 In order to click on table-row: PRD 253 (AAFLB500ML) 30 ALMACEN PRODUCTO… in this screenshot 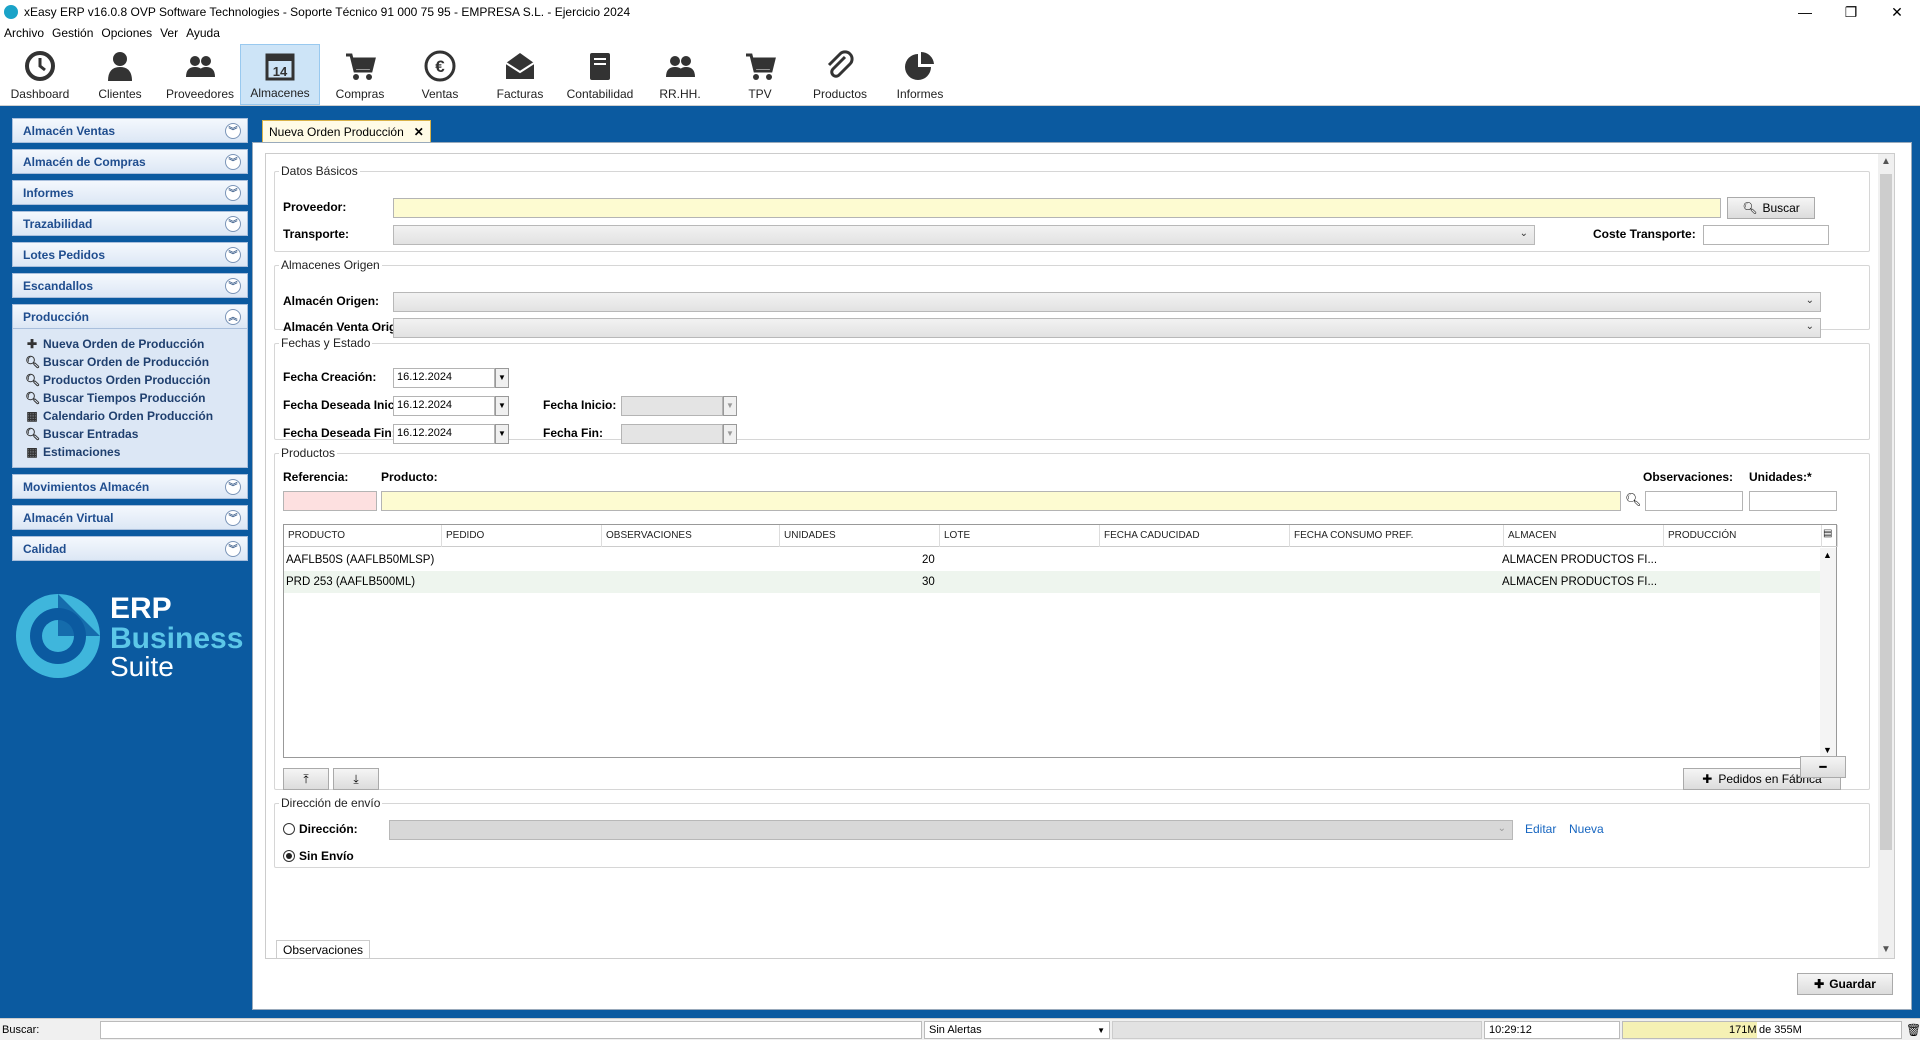, I will do `click(1052, 582)`.